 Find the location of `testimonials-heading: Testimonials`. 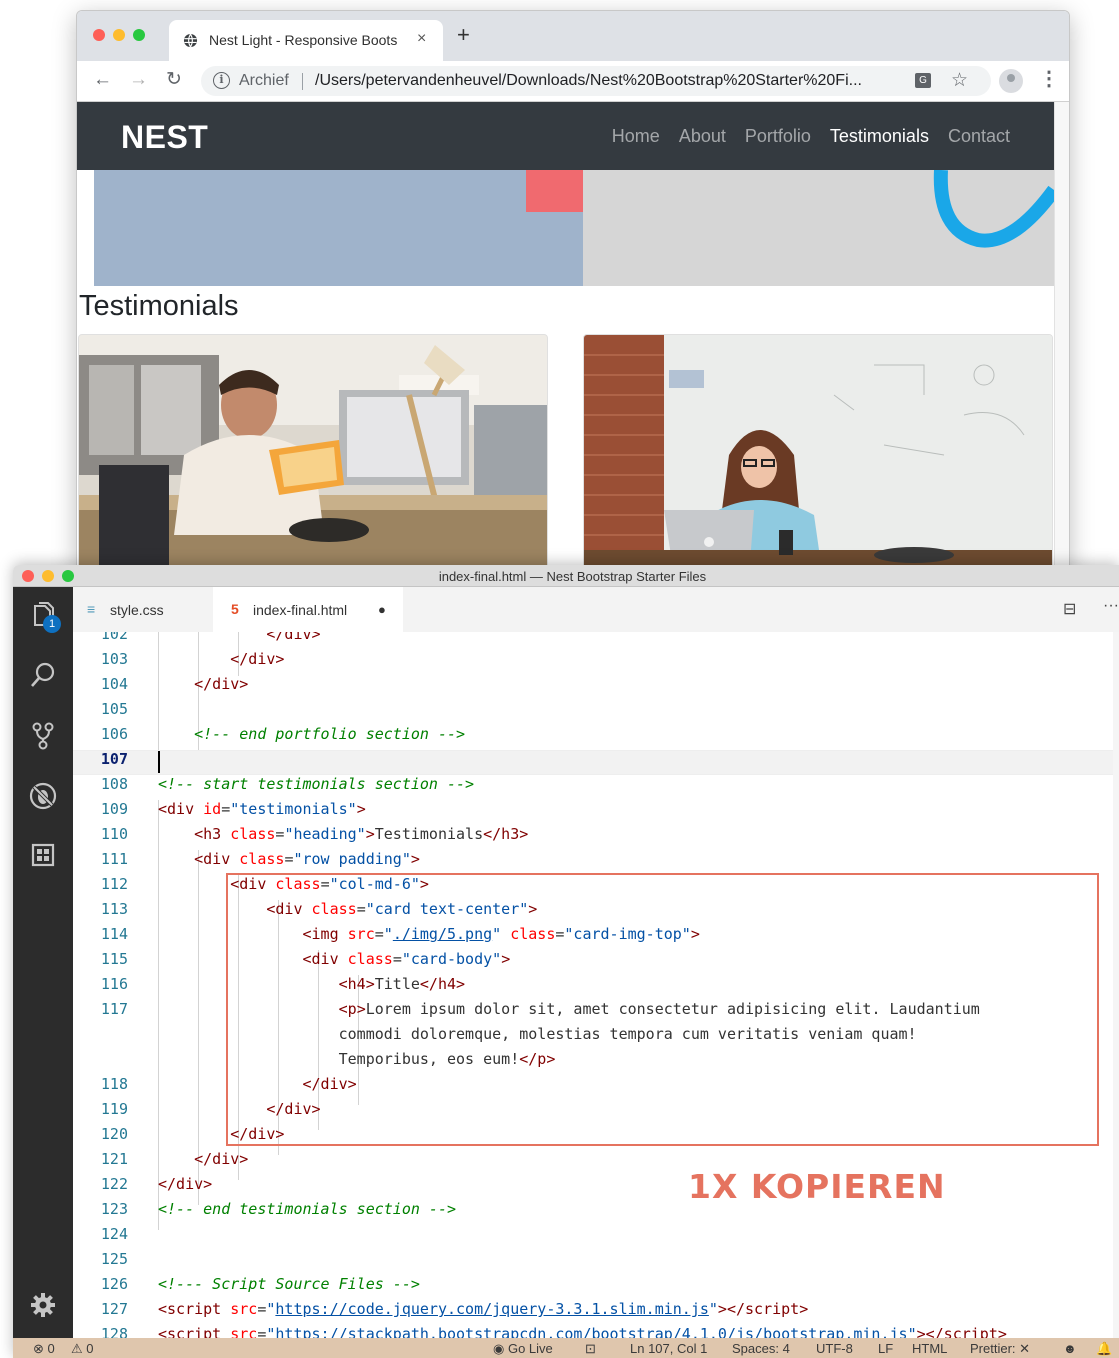

testimonials-heading: Testimonials is located at coordinates (159, 306).